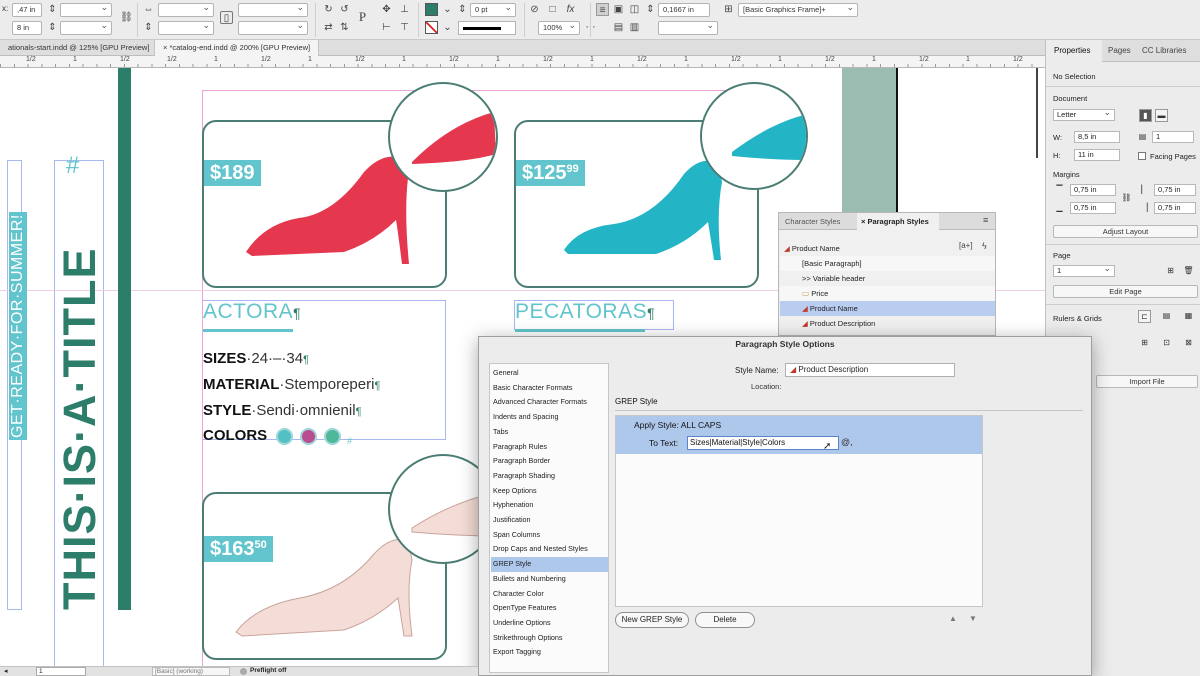  Describe the element at coordinates (847, 442) in the screenshot. I see `special-characters-icon: @,` at that location.